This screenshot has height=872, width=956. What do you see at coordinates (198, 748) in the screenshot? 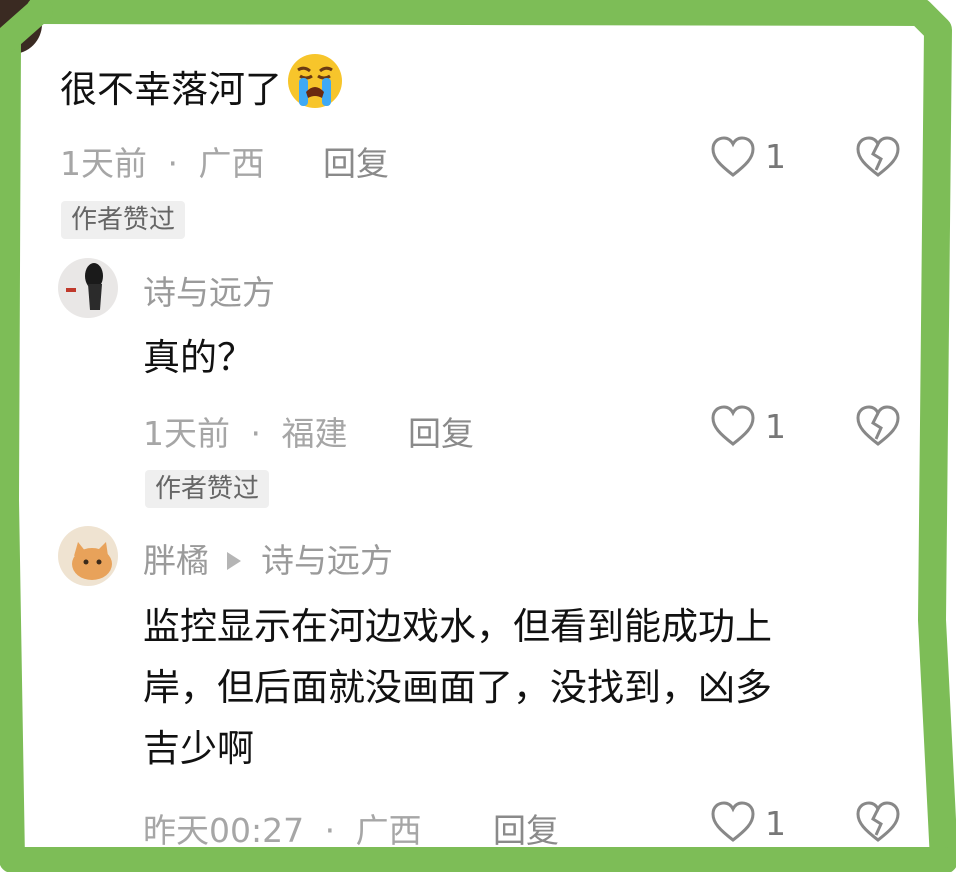
I see `comment-line: 吉少啊` at bounding box center [198, 748].